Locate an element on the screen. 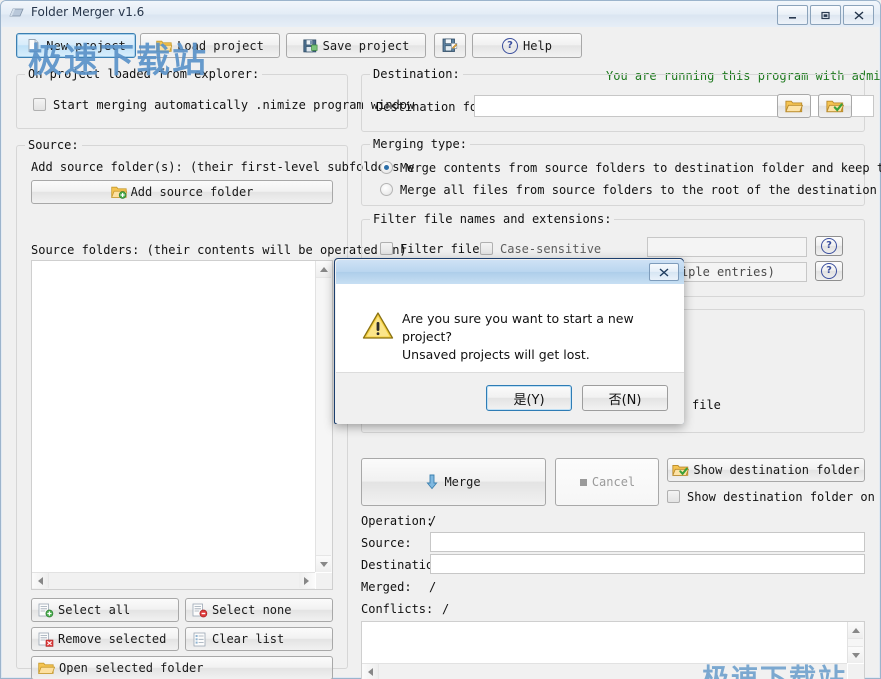  add-source-folder-label: Add source folder is located at coordinates (192, 192).